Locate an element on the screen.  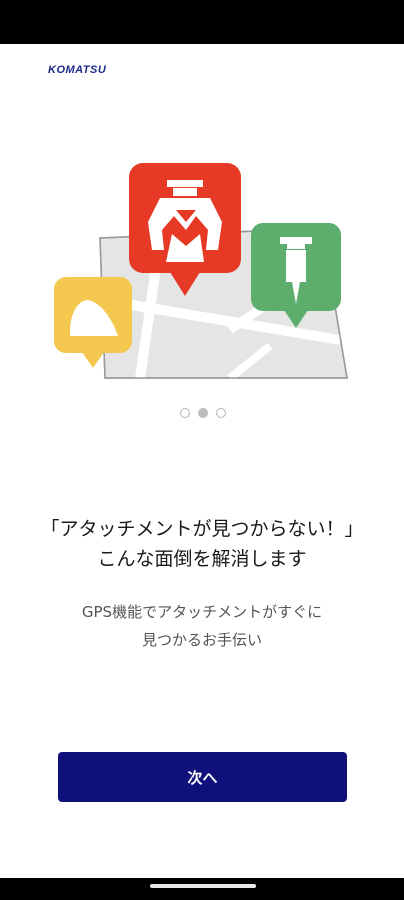
status-bar is located at coordinates (202, 22).